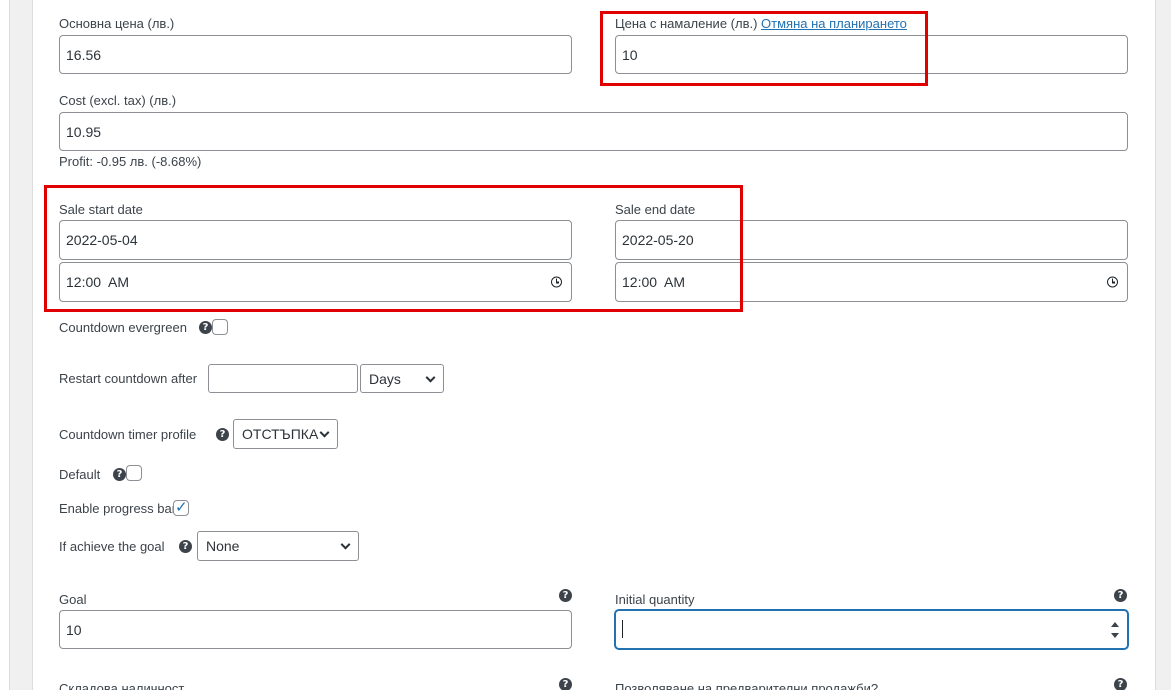  What do you see at coordinates (1115, 630) in the screenshot?
I see `number-spinner` at bounding box center [1115, 630].